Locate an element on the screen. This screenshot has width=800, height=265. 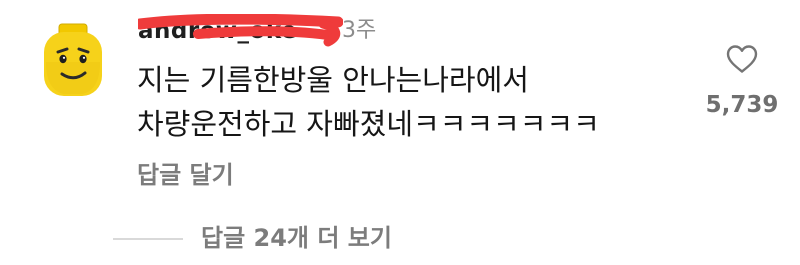
redaction-scribble is located at coordinates (240, 30).